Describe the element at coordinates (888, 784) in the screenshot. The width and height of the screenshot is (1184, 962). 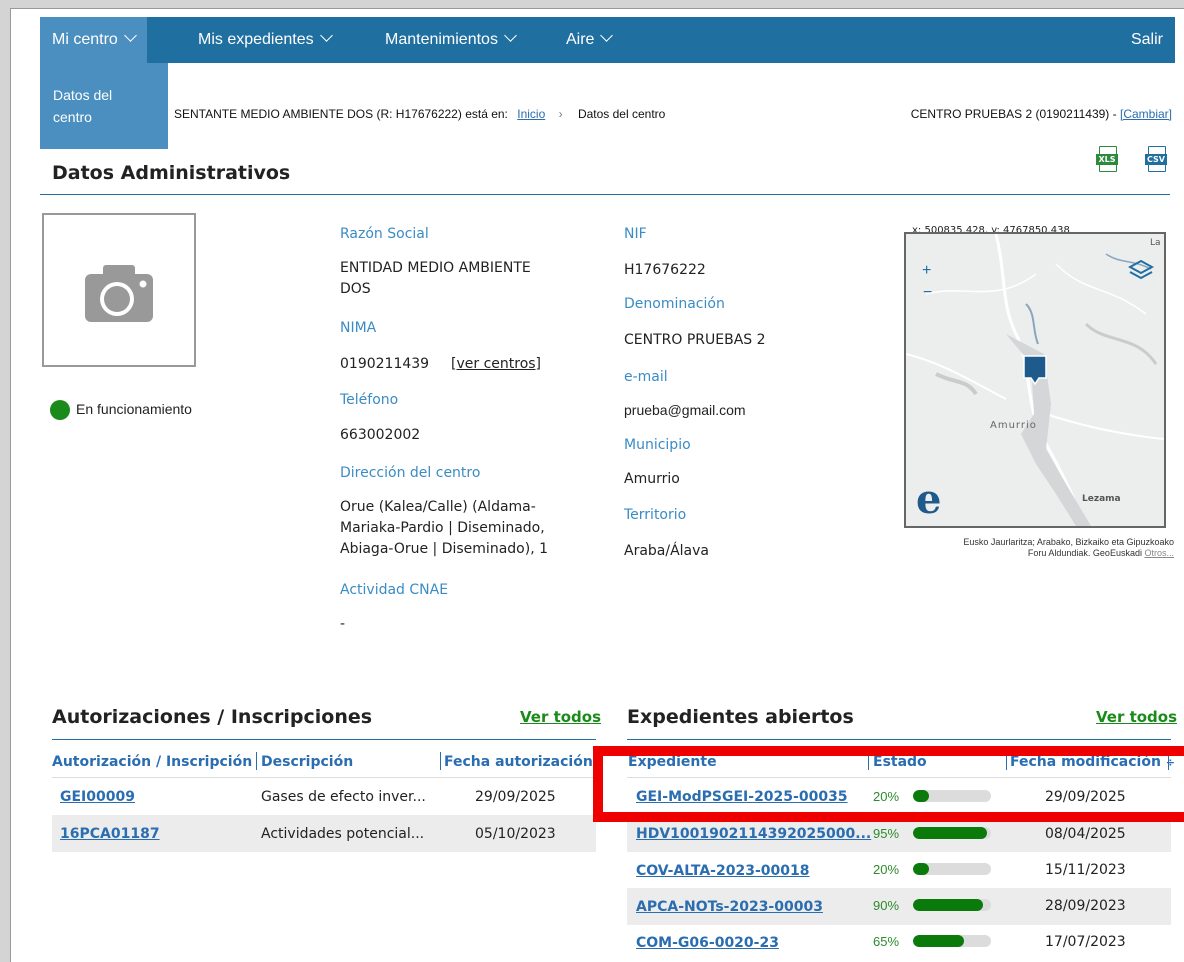
I see `highlight-box` at that location.